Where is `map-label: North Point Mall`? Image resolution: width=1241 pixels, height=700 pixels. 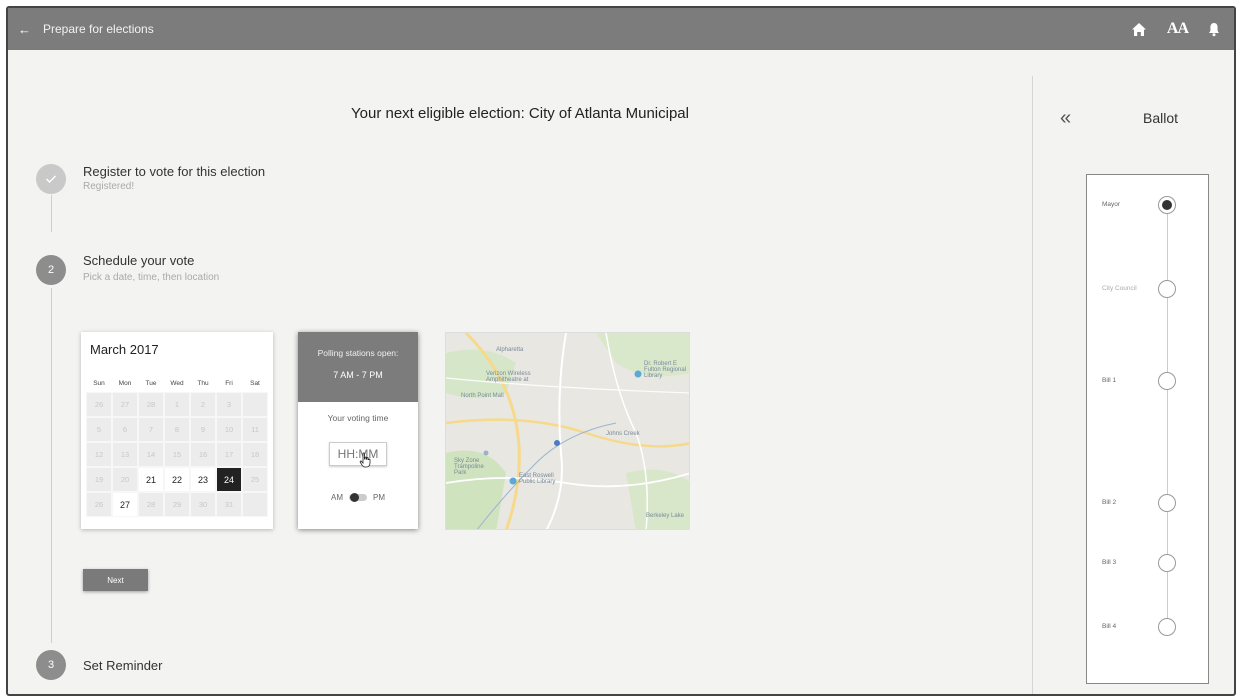 map-label: North Point Mall is located at coordinates (482, 396).